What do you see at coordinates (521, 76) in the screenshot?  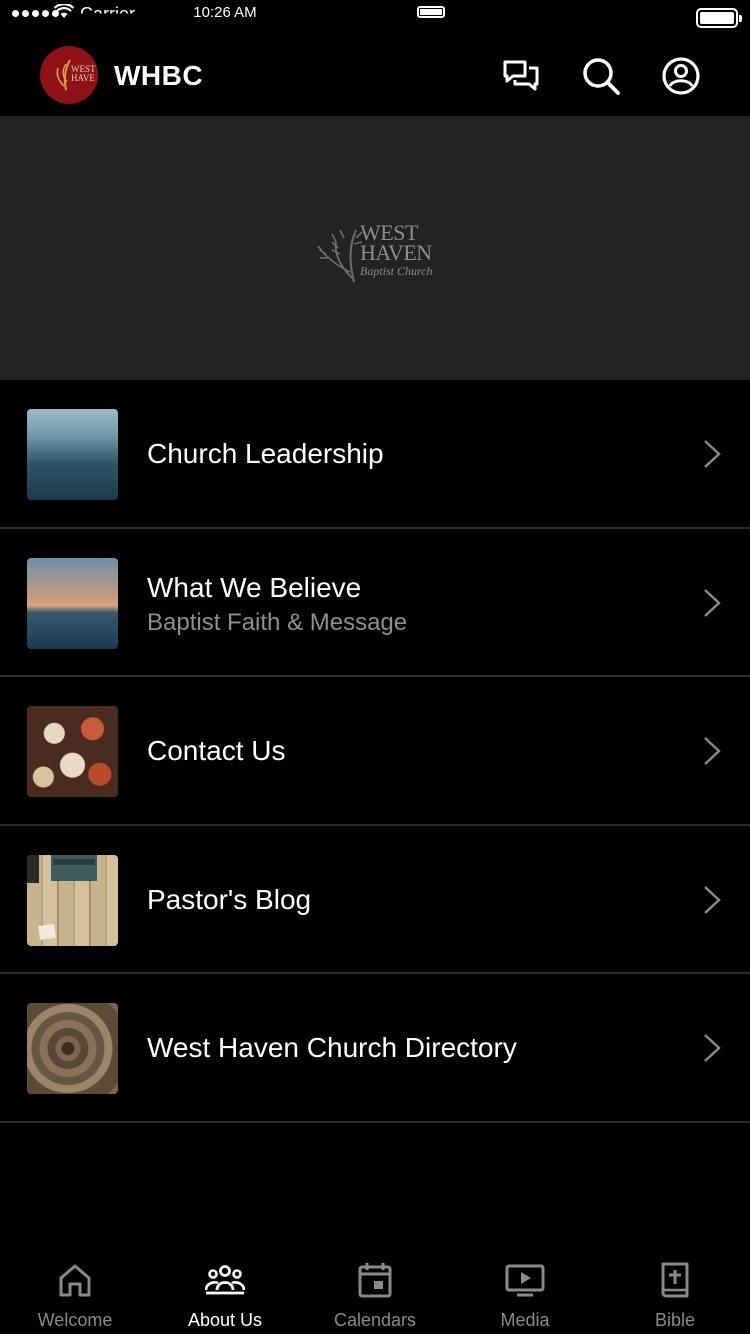 I see `chat-bubbles-icon` at bounding box center [521, 76].